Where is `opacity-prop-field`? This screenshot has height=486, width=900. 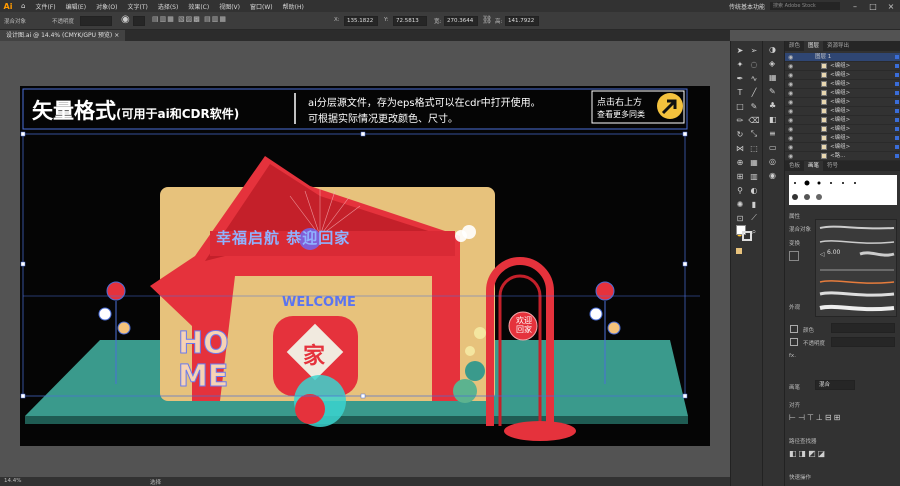
opacity-prop-field is located at coordinates (863, 342).